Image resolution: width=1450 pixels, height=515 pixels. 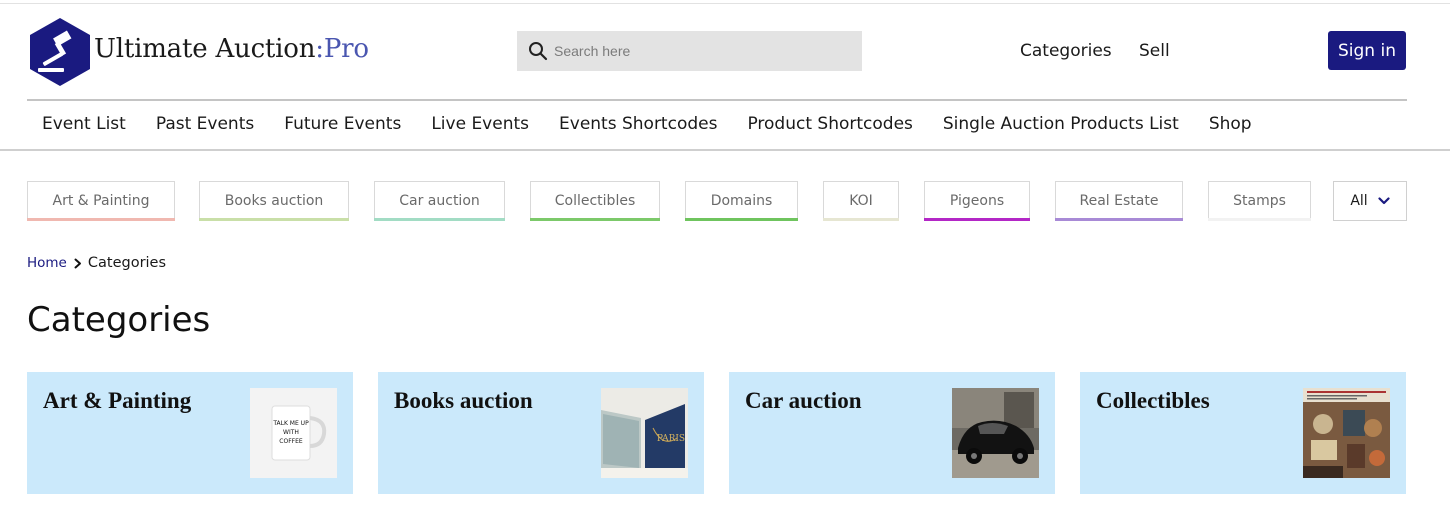 I want to click on nav-divider, so click(x=725, y=150).